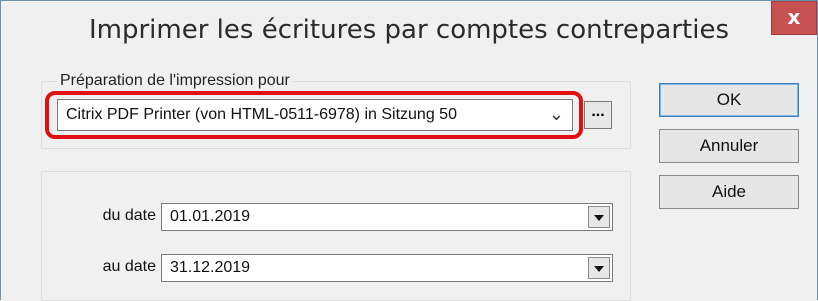 The height and width of the screenshot is (301, 818). I want to click on to-date-label: au date, so click(129, 266).